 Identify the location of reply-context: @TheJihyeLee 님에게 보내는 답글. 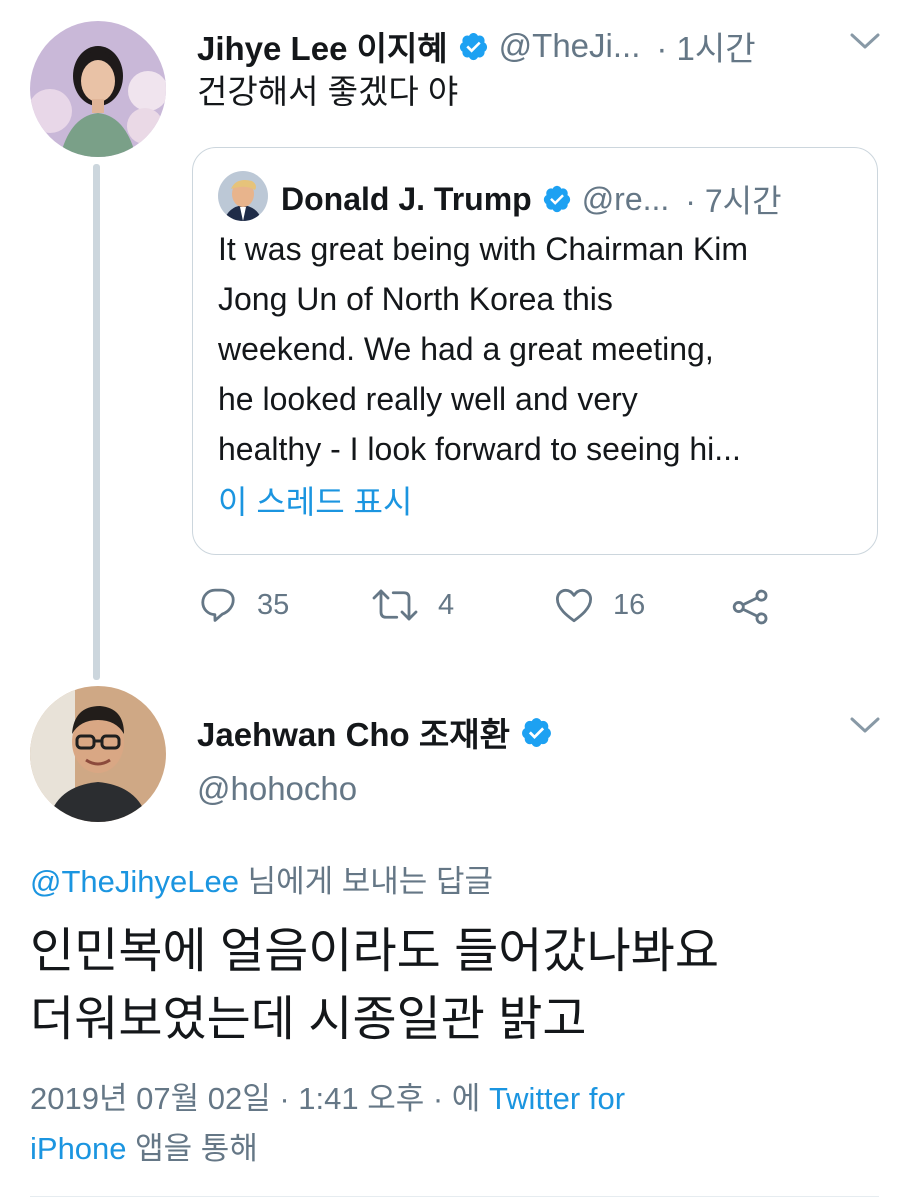
(261, 878).